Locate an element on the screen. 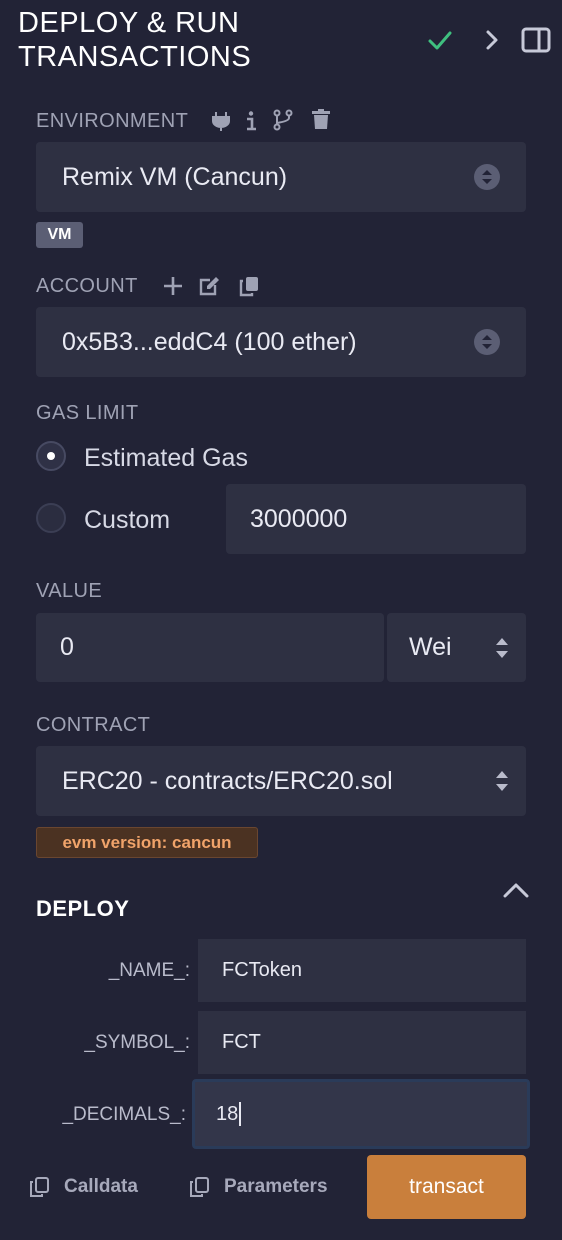 The height and width of the screenshot is (1240, 562). contract-select: ERC20 - contracts/ERC20.sol is located at coordinates (281, 781).